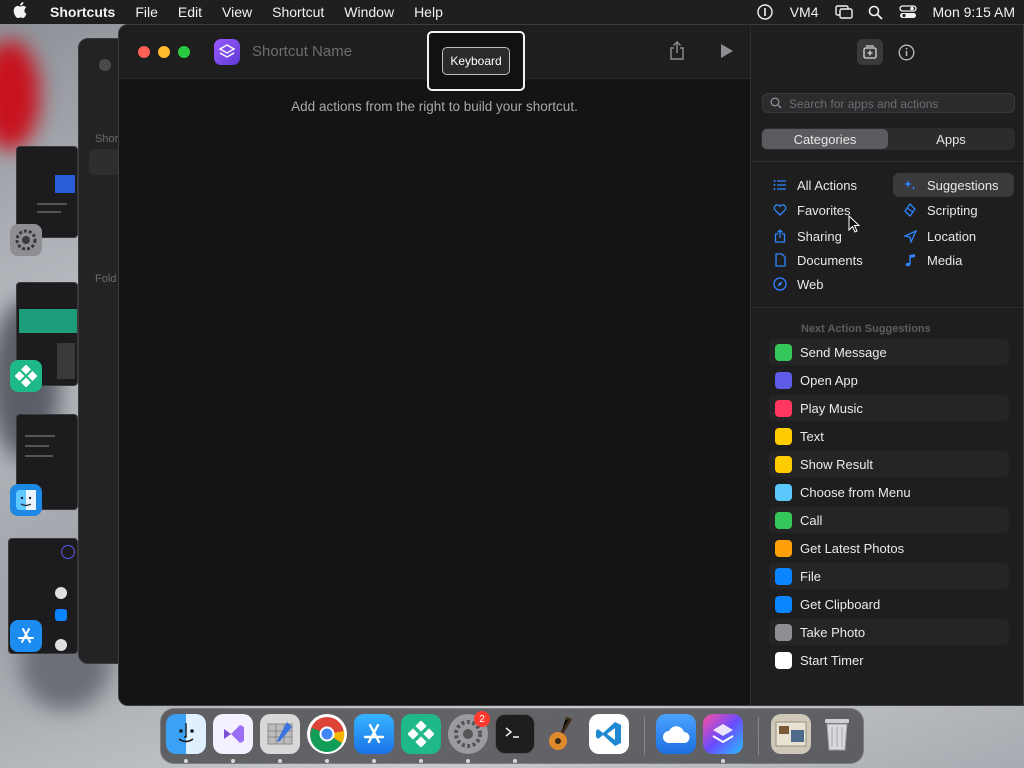 The image size is (1024, 768). I want to click on suggestion-item: Open App, so click(889, 380).